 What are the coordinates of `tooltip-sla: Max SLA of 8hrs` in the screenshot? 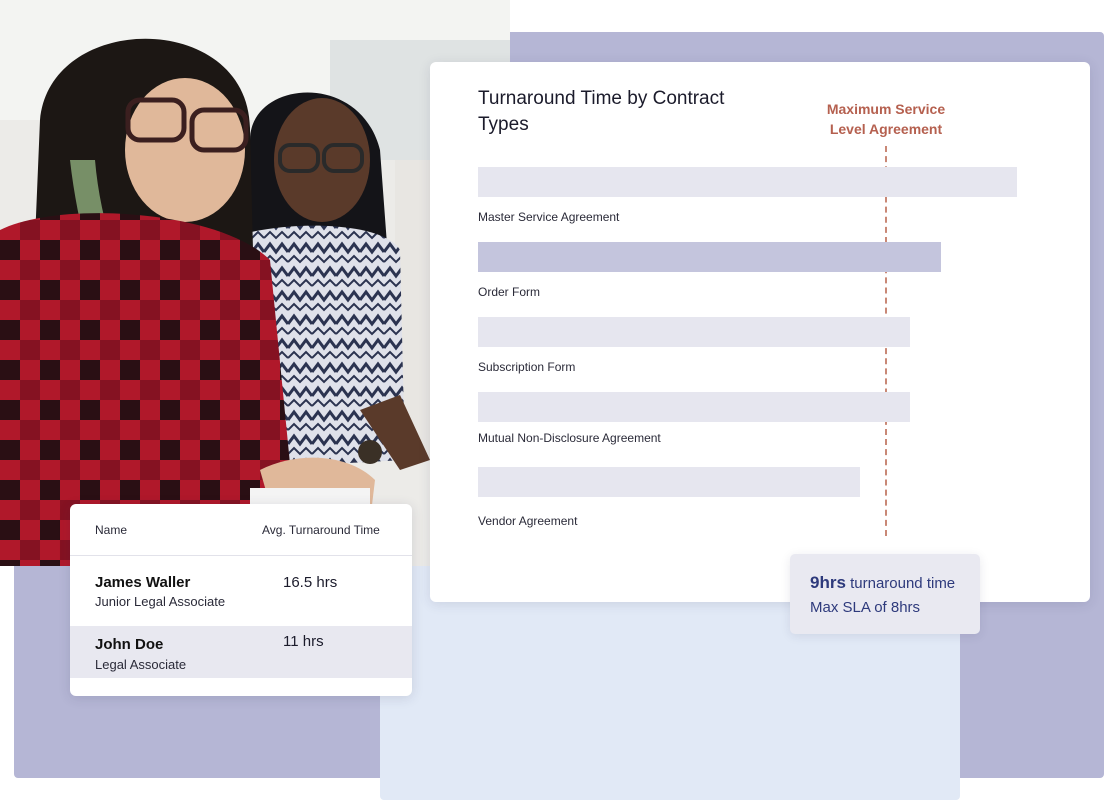 It's located at (865, 607).